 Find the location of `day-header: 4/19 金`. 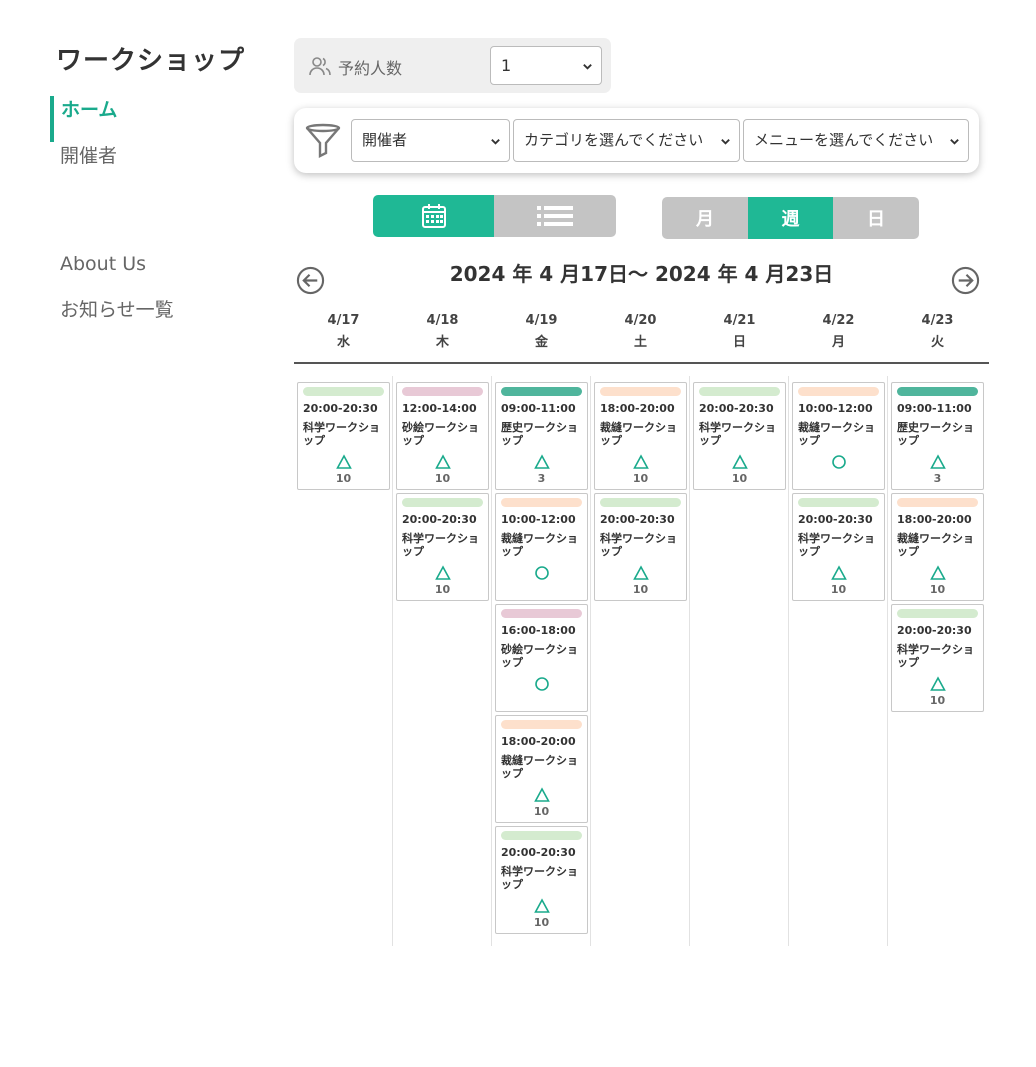

day-header: 4/19 金 is located at coordinates (541, 335).